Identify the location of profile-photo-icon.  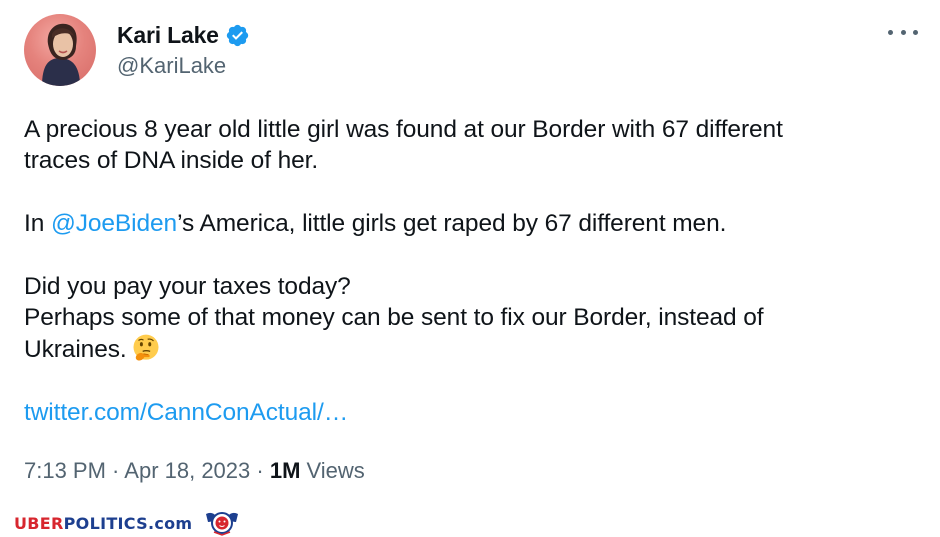
(61, 54).